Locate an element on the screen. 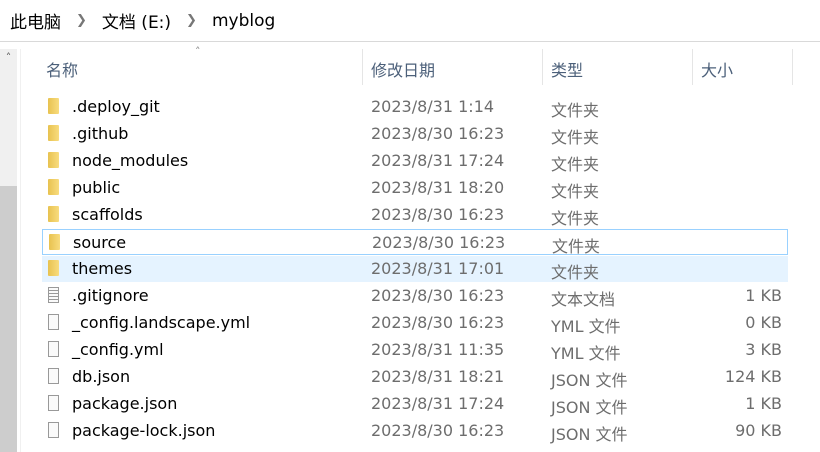 The height and width of the screenshot is (452, 820). file-row: _config.yml 2023/8/31 11:35 YML 文件 3 KB is located at coordinates (415, 350).